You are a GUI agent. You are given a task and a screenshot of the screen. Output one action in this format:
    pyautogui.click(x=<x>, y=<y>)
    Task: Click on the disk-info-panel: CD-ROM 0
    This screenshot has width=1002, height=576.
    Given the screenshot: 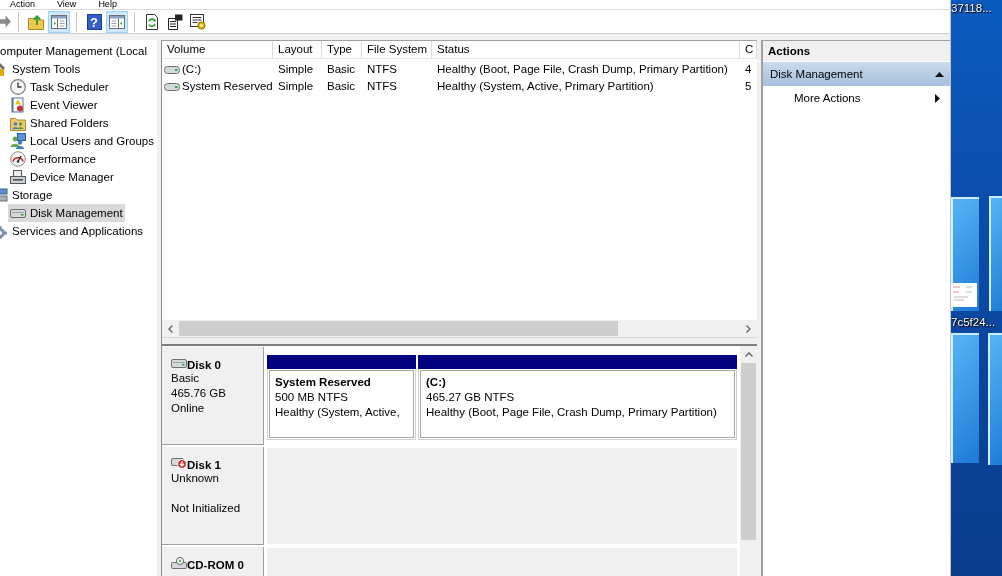 What is the action you would take?
    pyautogui.click(x=213, y=561)
    